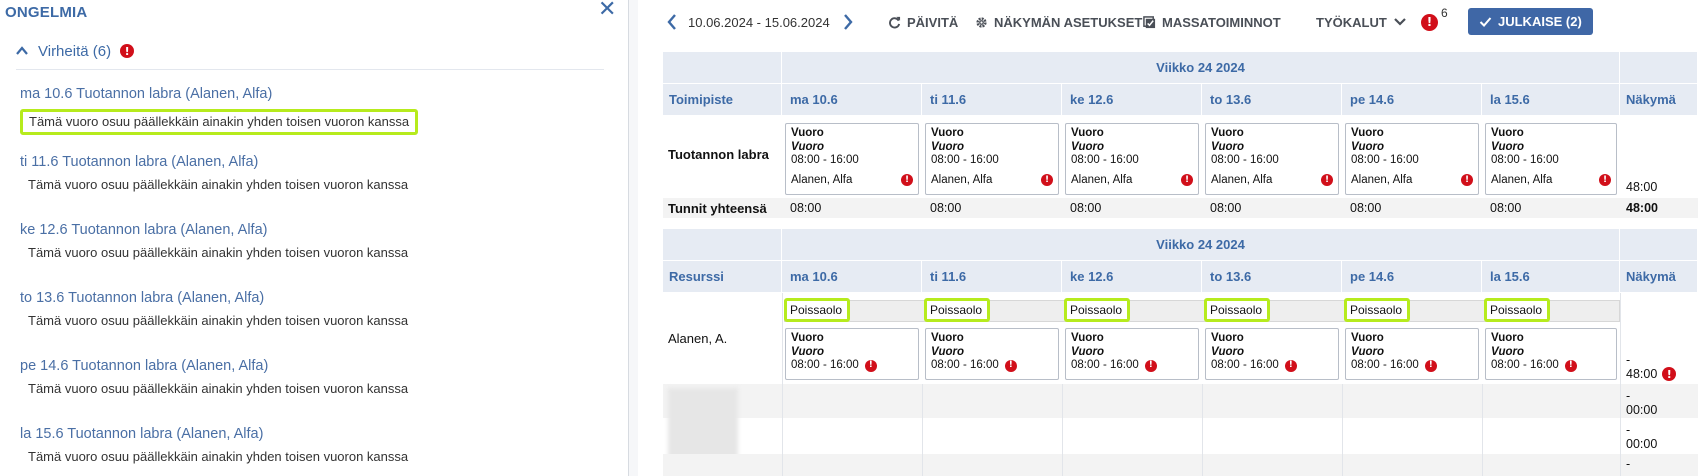 The image size is (1698, 476). I want to click on day-header-label: ti 11.6, so click(948, 99).